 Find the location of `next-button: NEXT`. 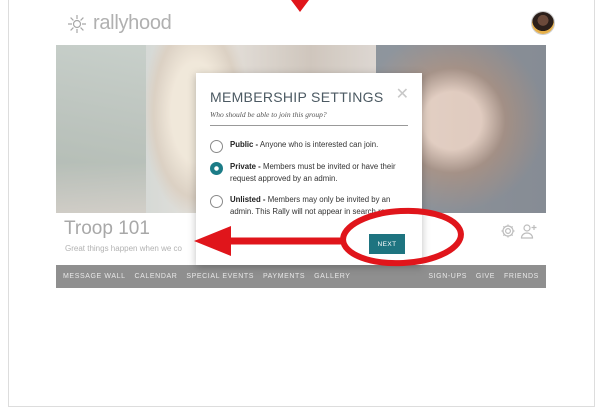

next-button: NEXT is located at coordinates (387, 244).